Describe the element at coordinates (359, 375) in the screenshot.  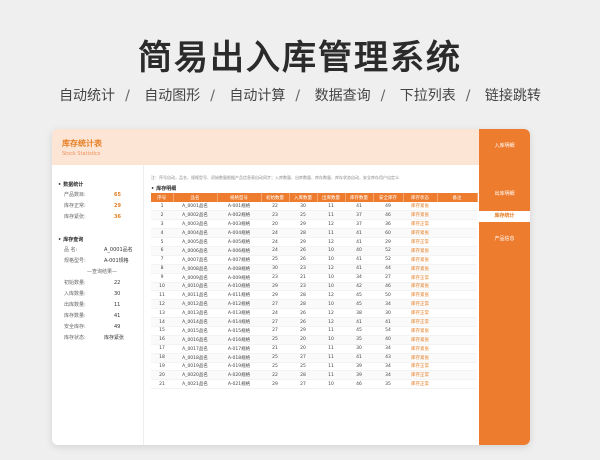
I see `table-cell: 39` at that location.